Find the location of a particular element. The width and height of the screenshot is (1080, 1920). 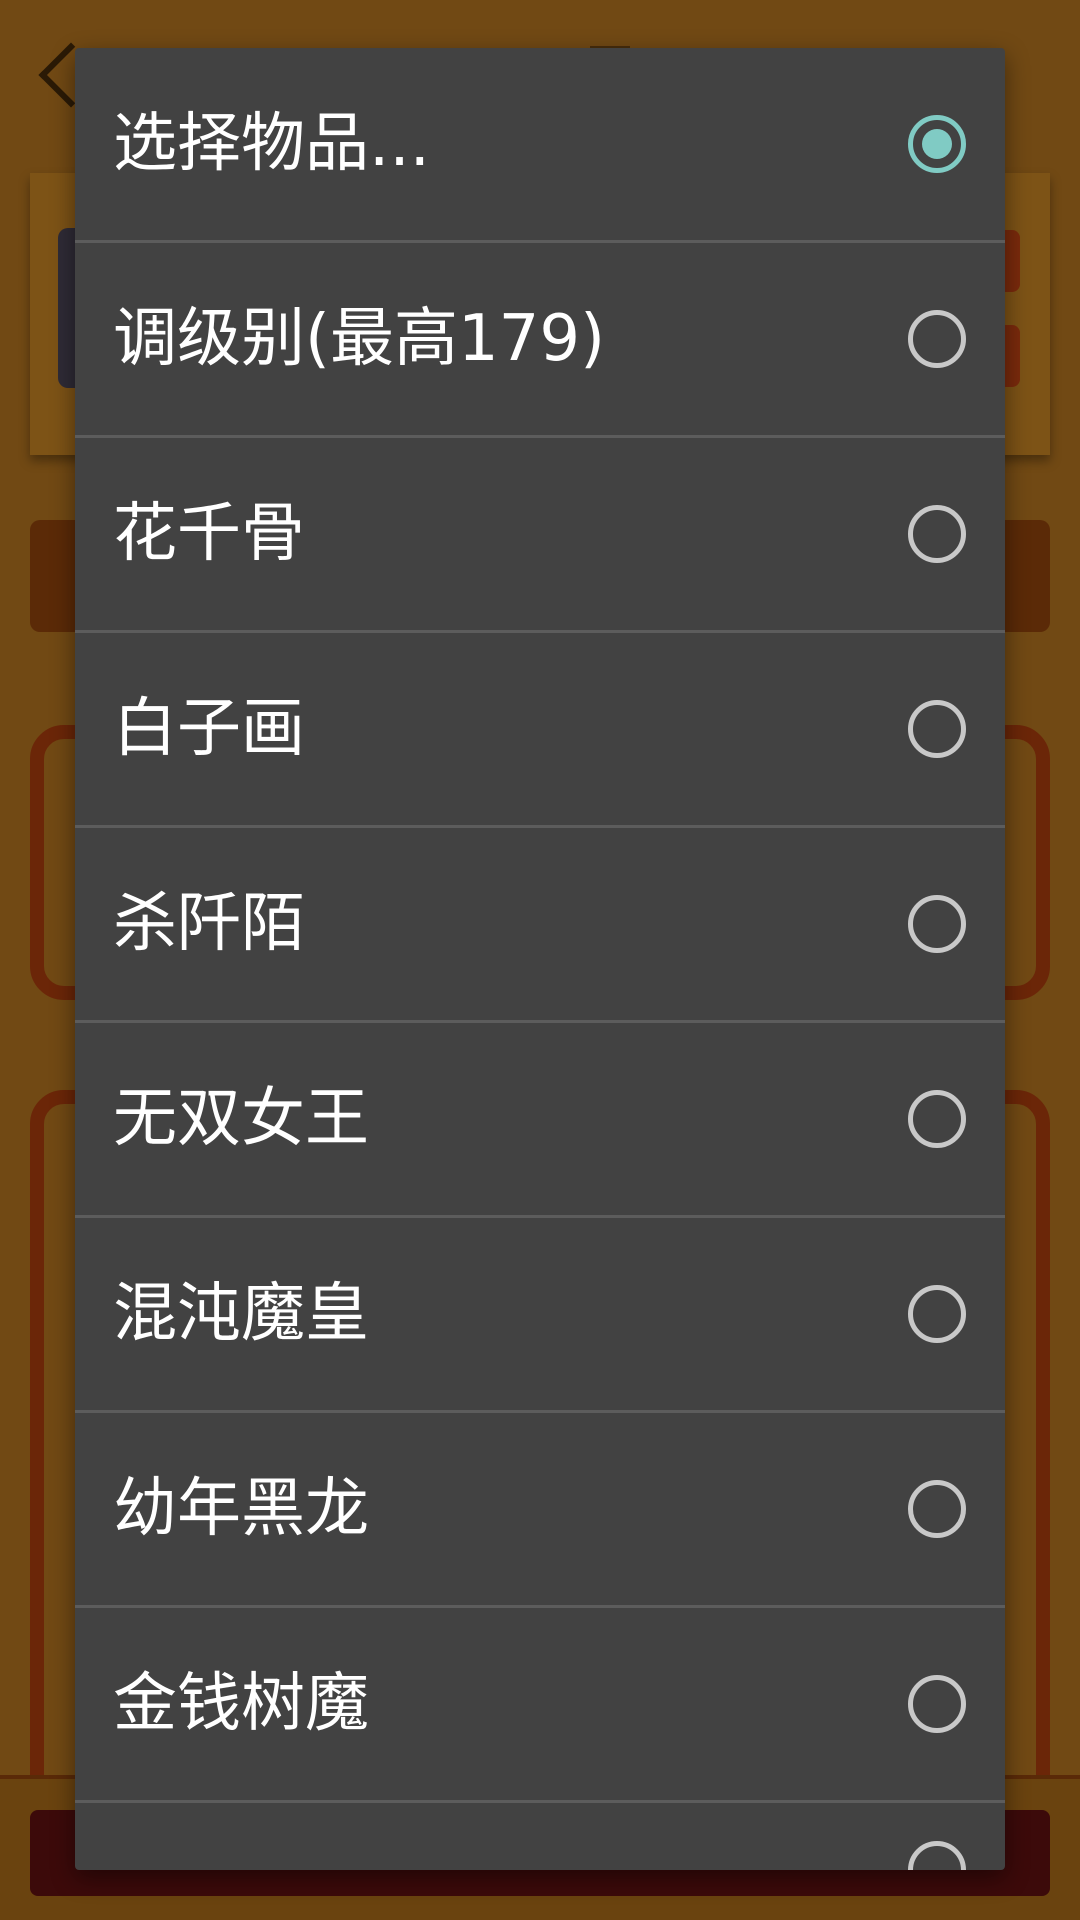

radio-selected-icon is located at coordinates (937, 144).